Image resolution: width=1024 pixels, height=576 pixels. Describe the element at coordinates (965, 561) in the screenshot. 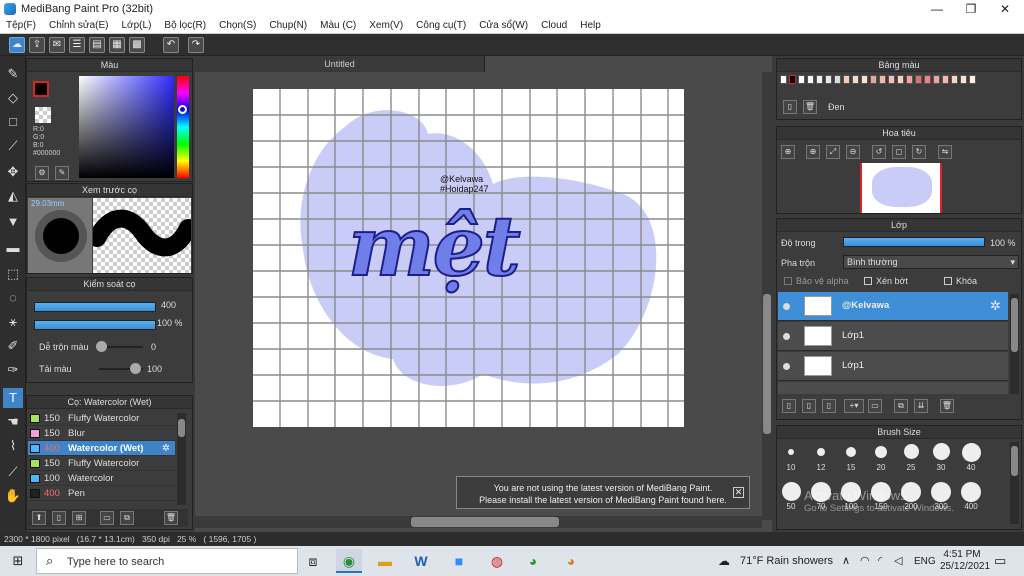

I see `clock: 4:51 PM 25/12/2021` at that location.